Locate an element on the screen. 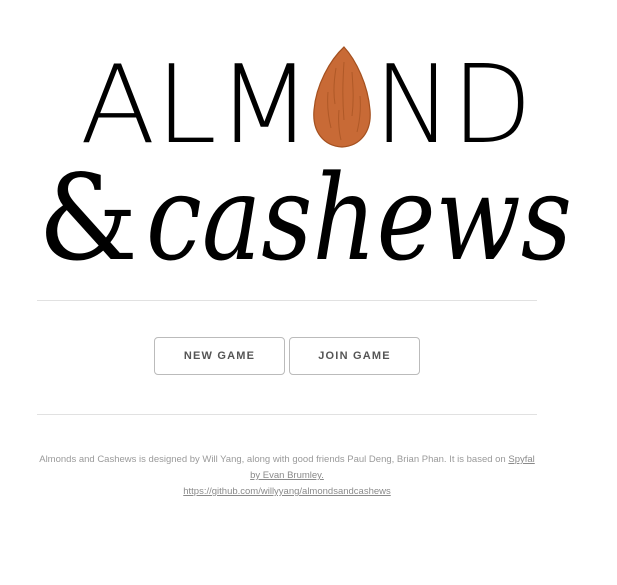 This screenshot has height=585, width=617. top-divider is located at coordinates (287, 300).